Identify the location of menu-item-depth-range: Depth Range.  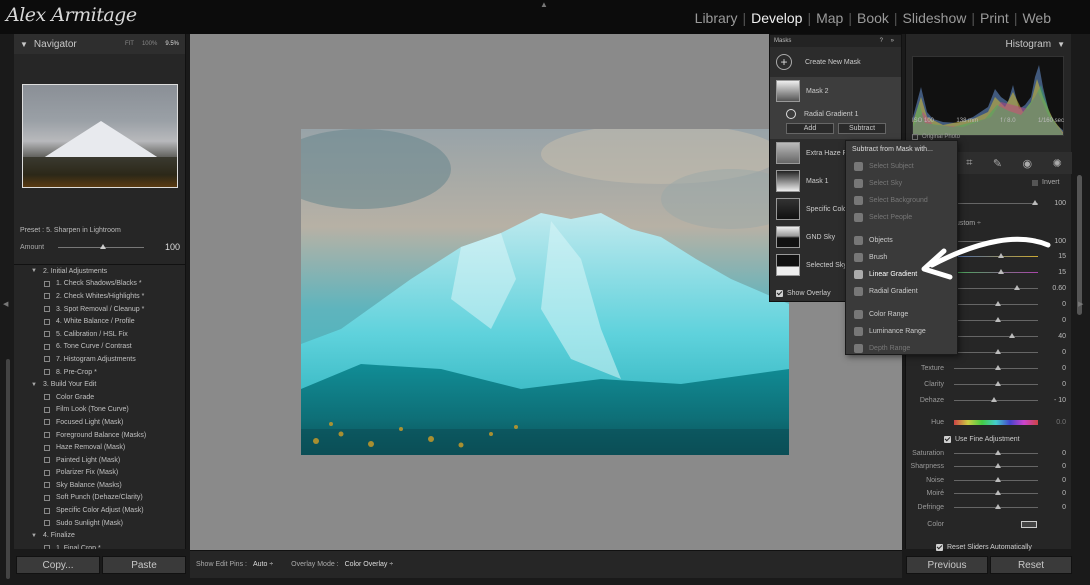
(901, 348).